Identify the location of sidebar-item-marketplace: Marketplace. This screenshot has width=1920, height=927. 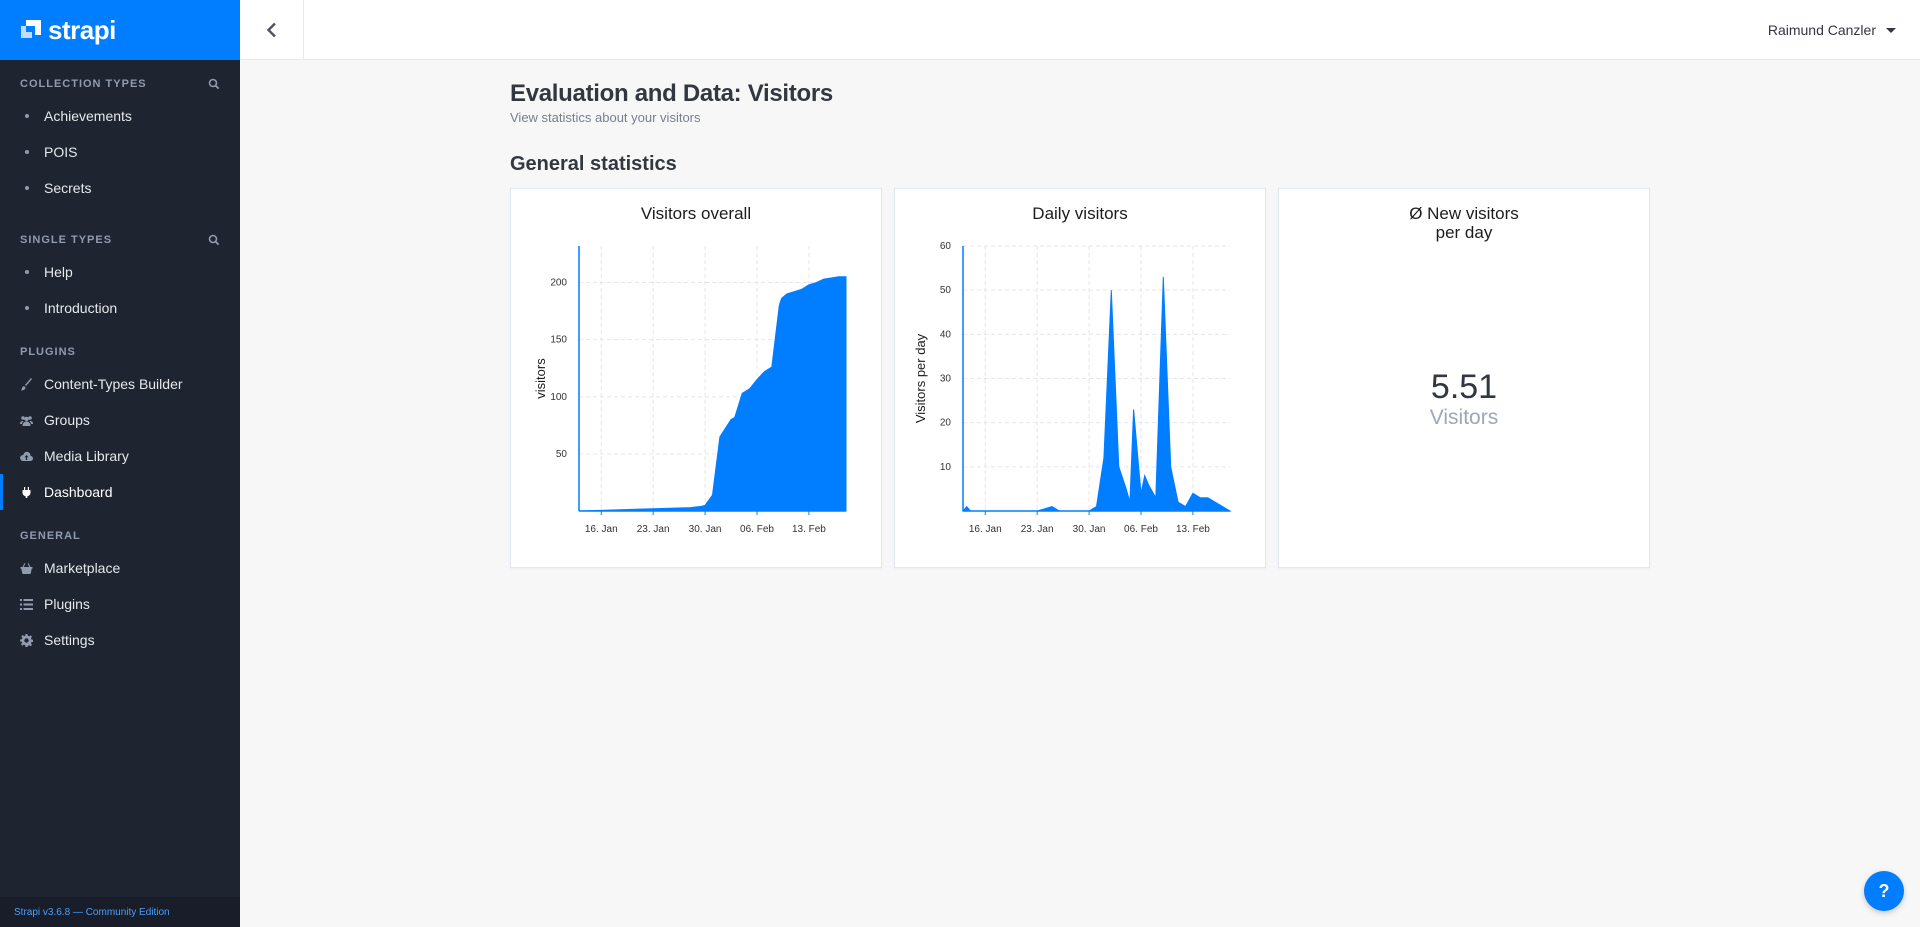
(120, 568).